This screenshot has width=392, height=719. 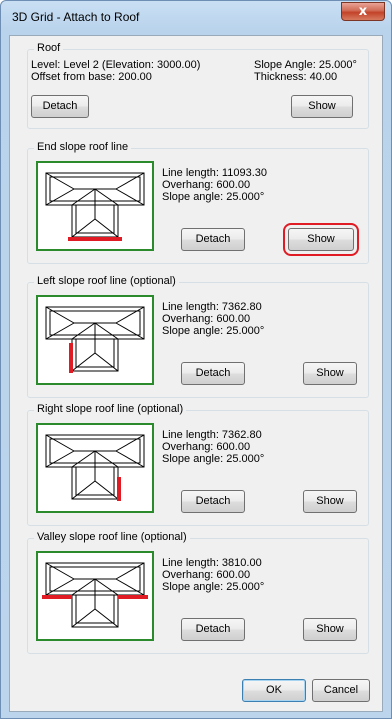 I want to click on valley-slope-angle: Slope angle: 25.000°, so click(x=213, y=587).